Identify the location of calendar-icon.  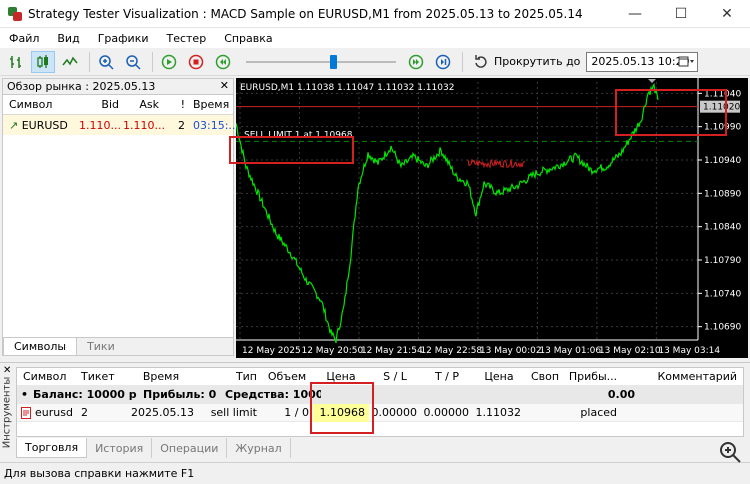
(686, 63).